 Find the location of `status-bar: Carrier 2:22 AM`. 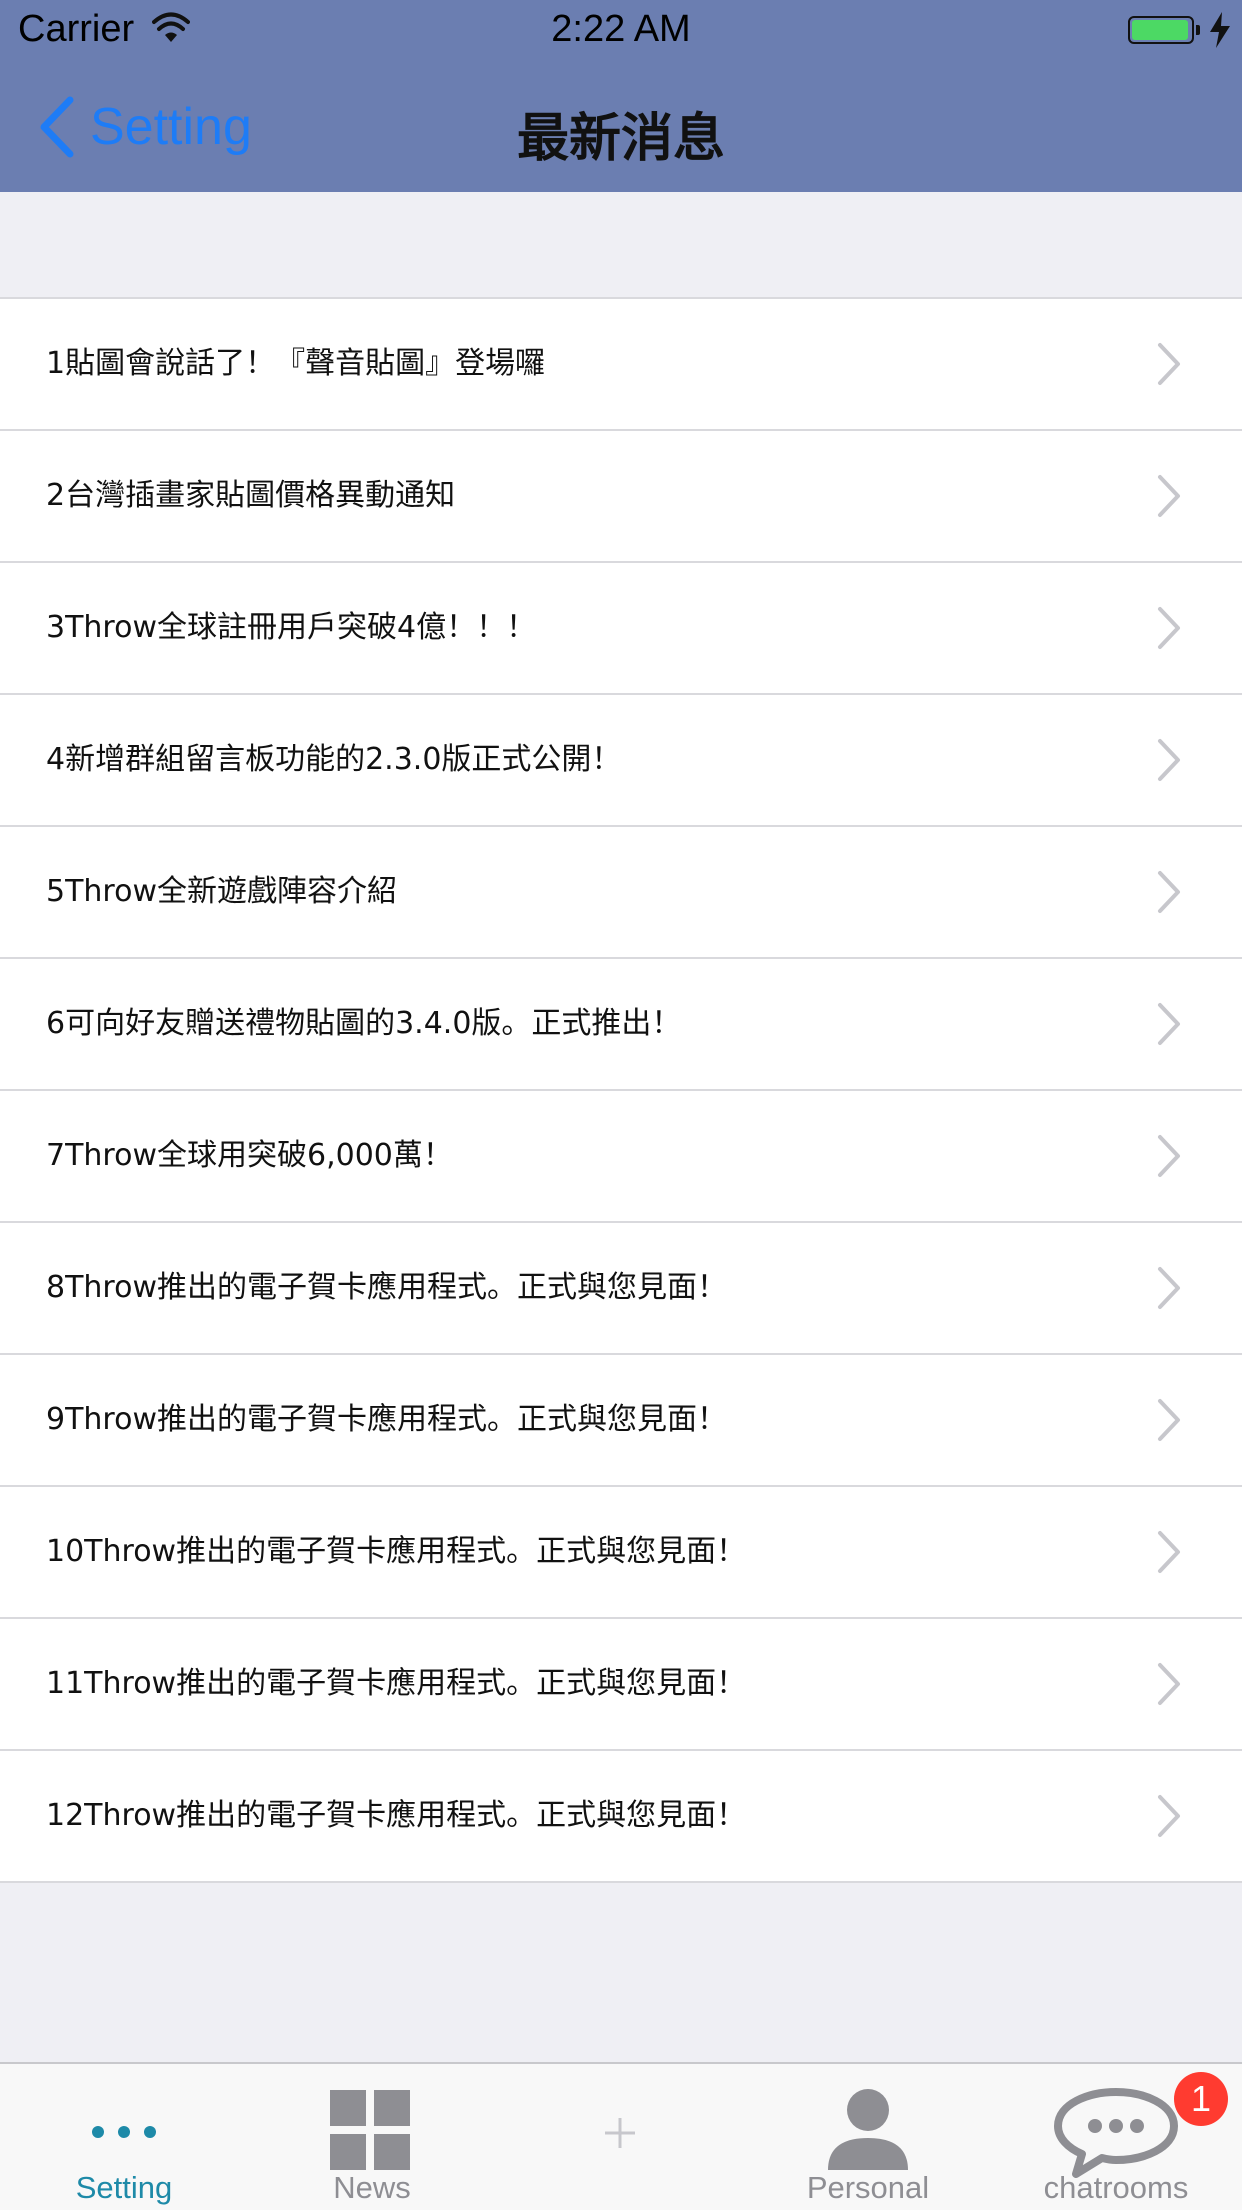

status-bar: Carrier 2:22 AM is located at coordinates (621, 30).